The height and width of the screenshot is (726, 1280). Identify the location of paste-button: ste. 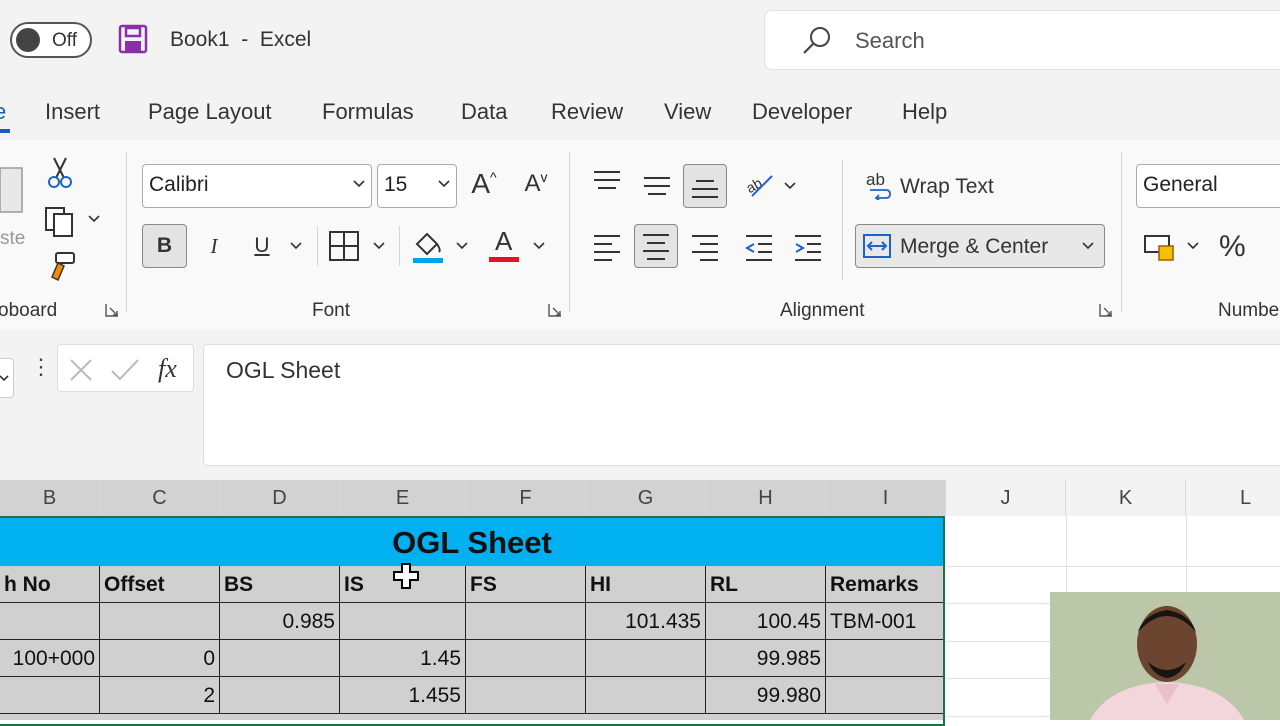
(13, 204).